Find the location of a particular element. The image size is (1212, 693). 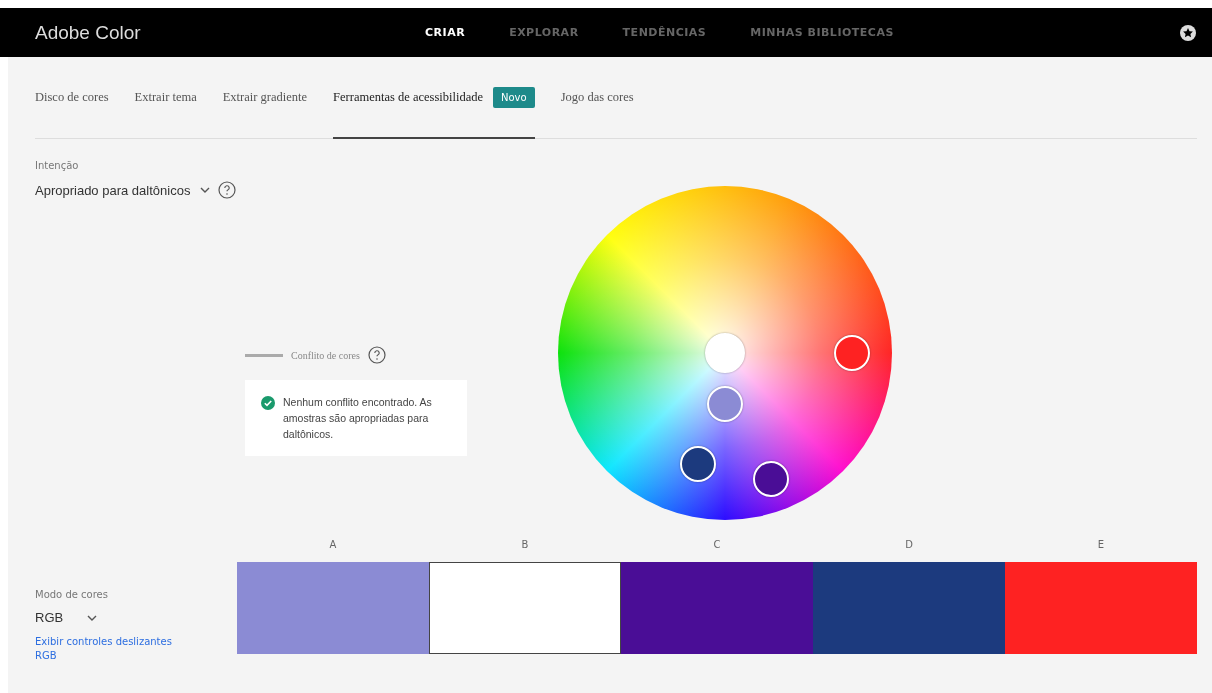

tab: Disco de cores is located at coordinates (72, 97).